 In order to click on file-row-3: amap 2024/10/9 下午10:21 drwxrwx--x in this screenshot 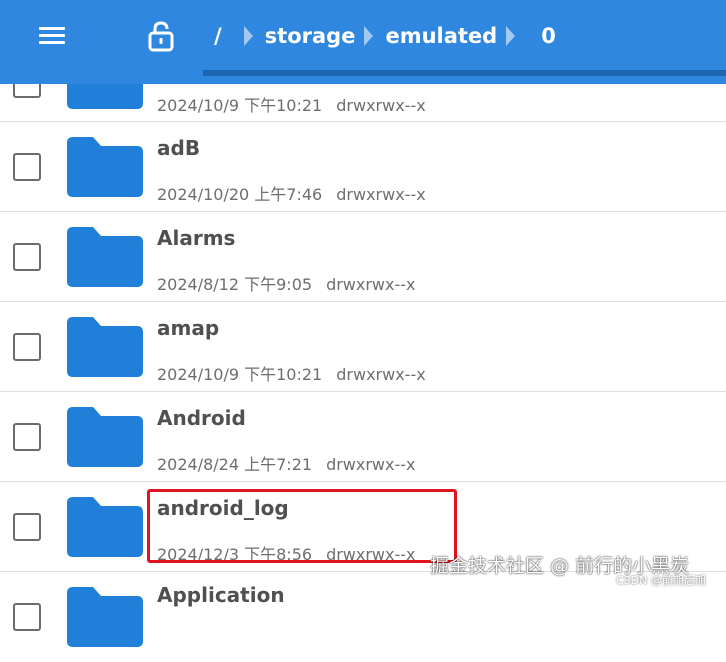, I will do `click(363, 346)`.